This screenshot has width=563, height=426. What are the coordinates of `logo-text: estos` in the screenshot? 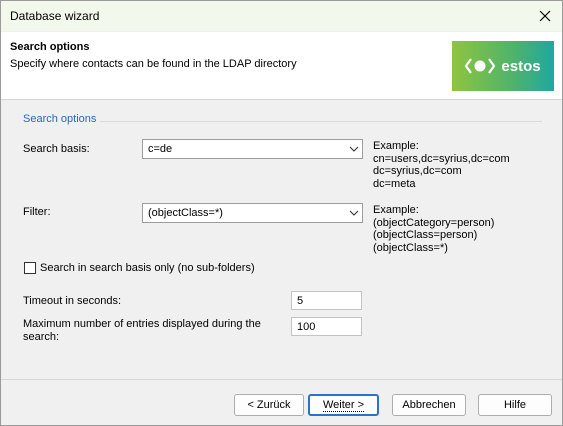 It's located at (521, 66).